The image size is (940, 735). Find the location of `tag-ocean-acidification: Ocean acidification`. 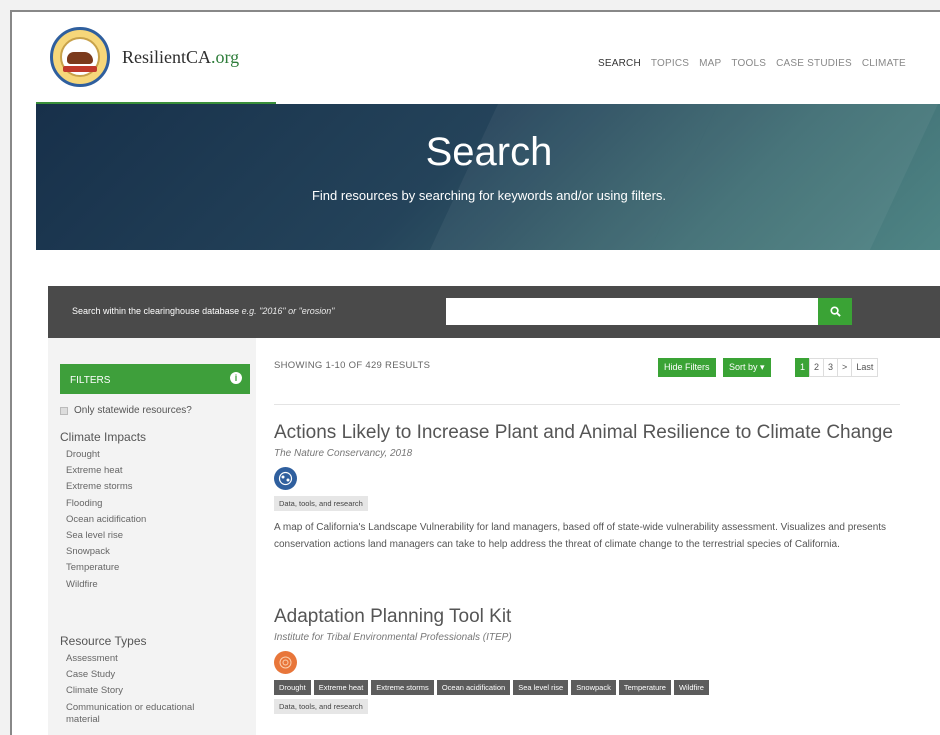

tag-ocean-acidification: Ocean acidification is located at coordinates (473, 687).